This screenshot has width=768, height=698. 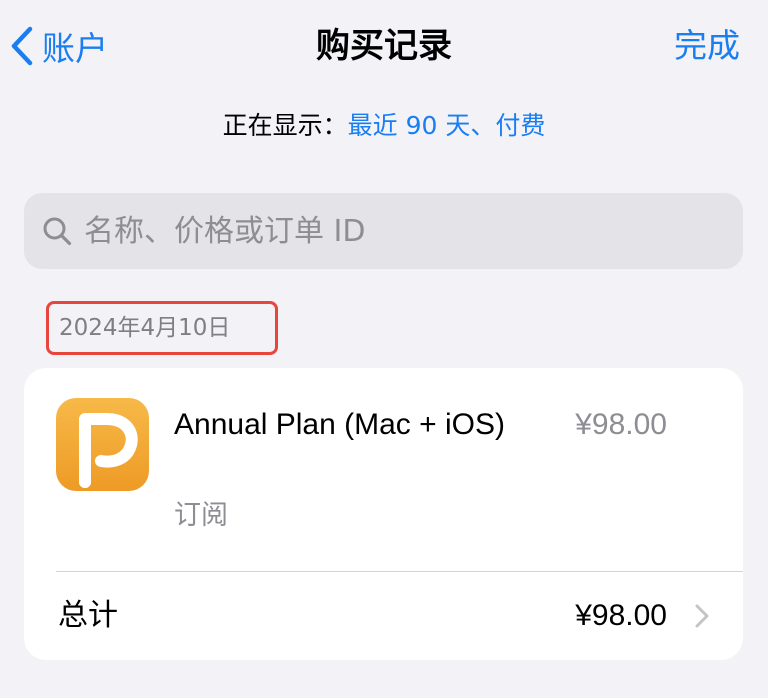 I want to click on page-title: 购买记录, so click(x=384, y=46).